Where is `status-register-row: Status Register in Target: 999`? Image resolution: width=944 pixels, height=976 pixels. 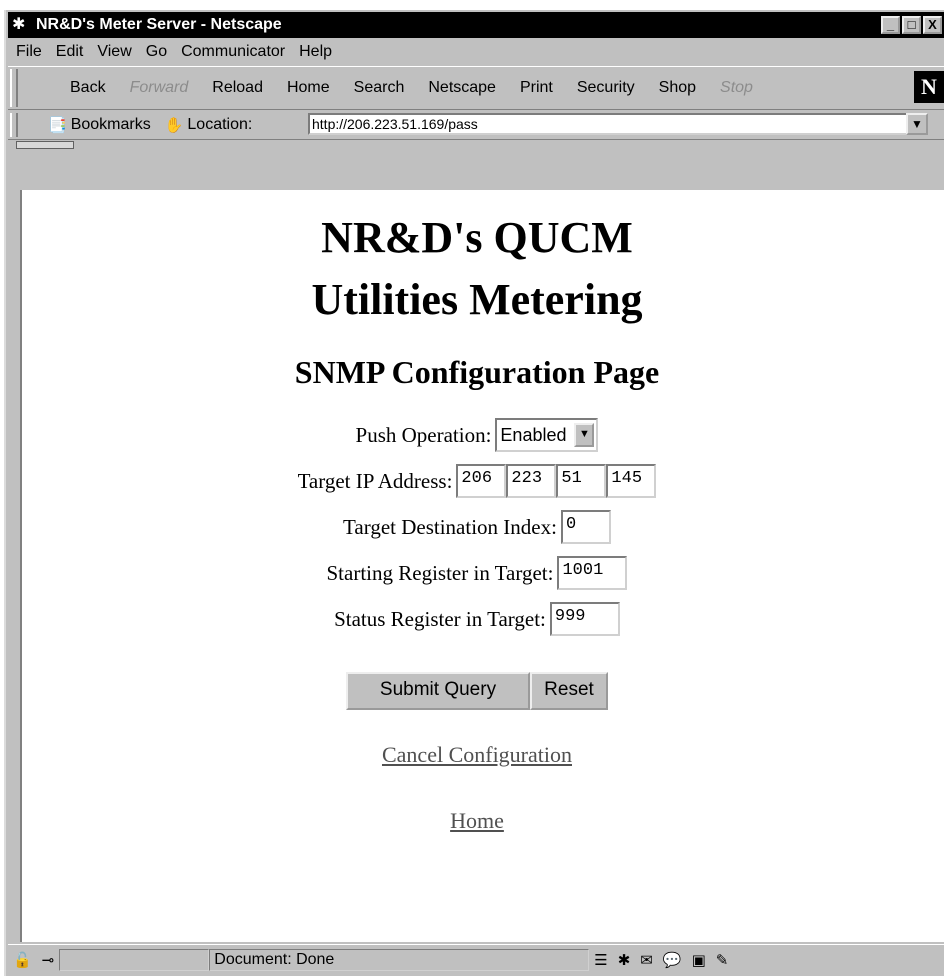 status-register-row: Status Register in Target: 999 is located at coordinates (477, 619).